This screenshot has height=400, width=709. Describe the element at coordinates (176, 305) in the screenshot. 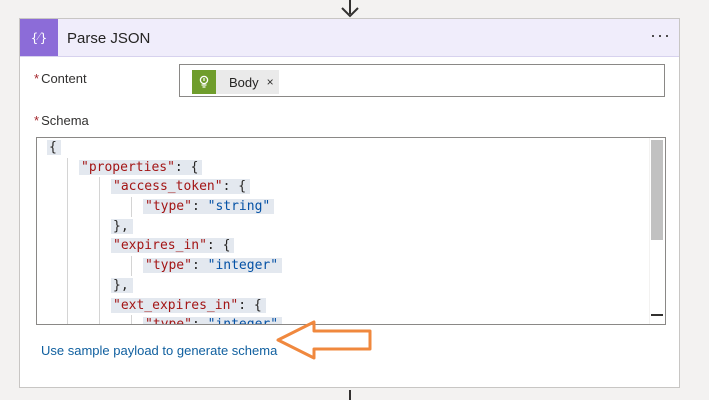

I see `json-key: "ext_expires_in"` at that location.